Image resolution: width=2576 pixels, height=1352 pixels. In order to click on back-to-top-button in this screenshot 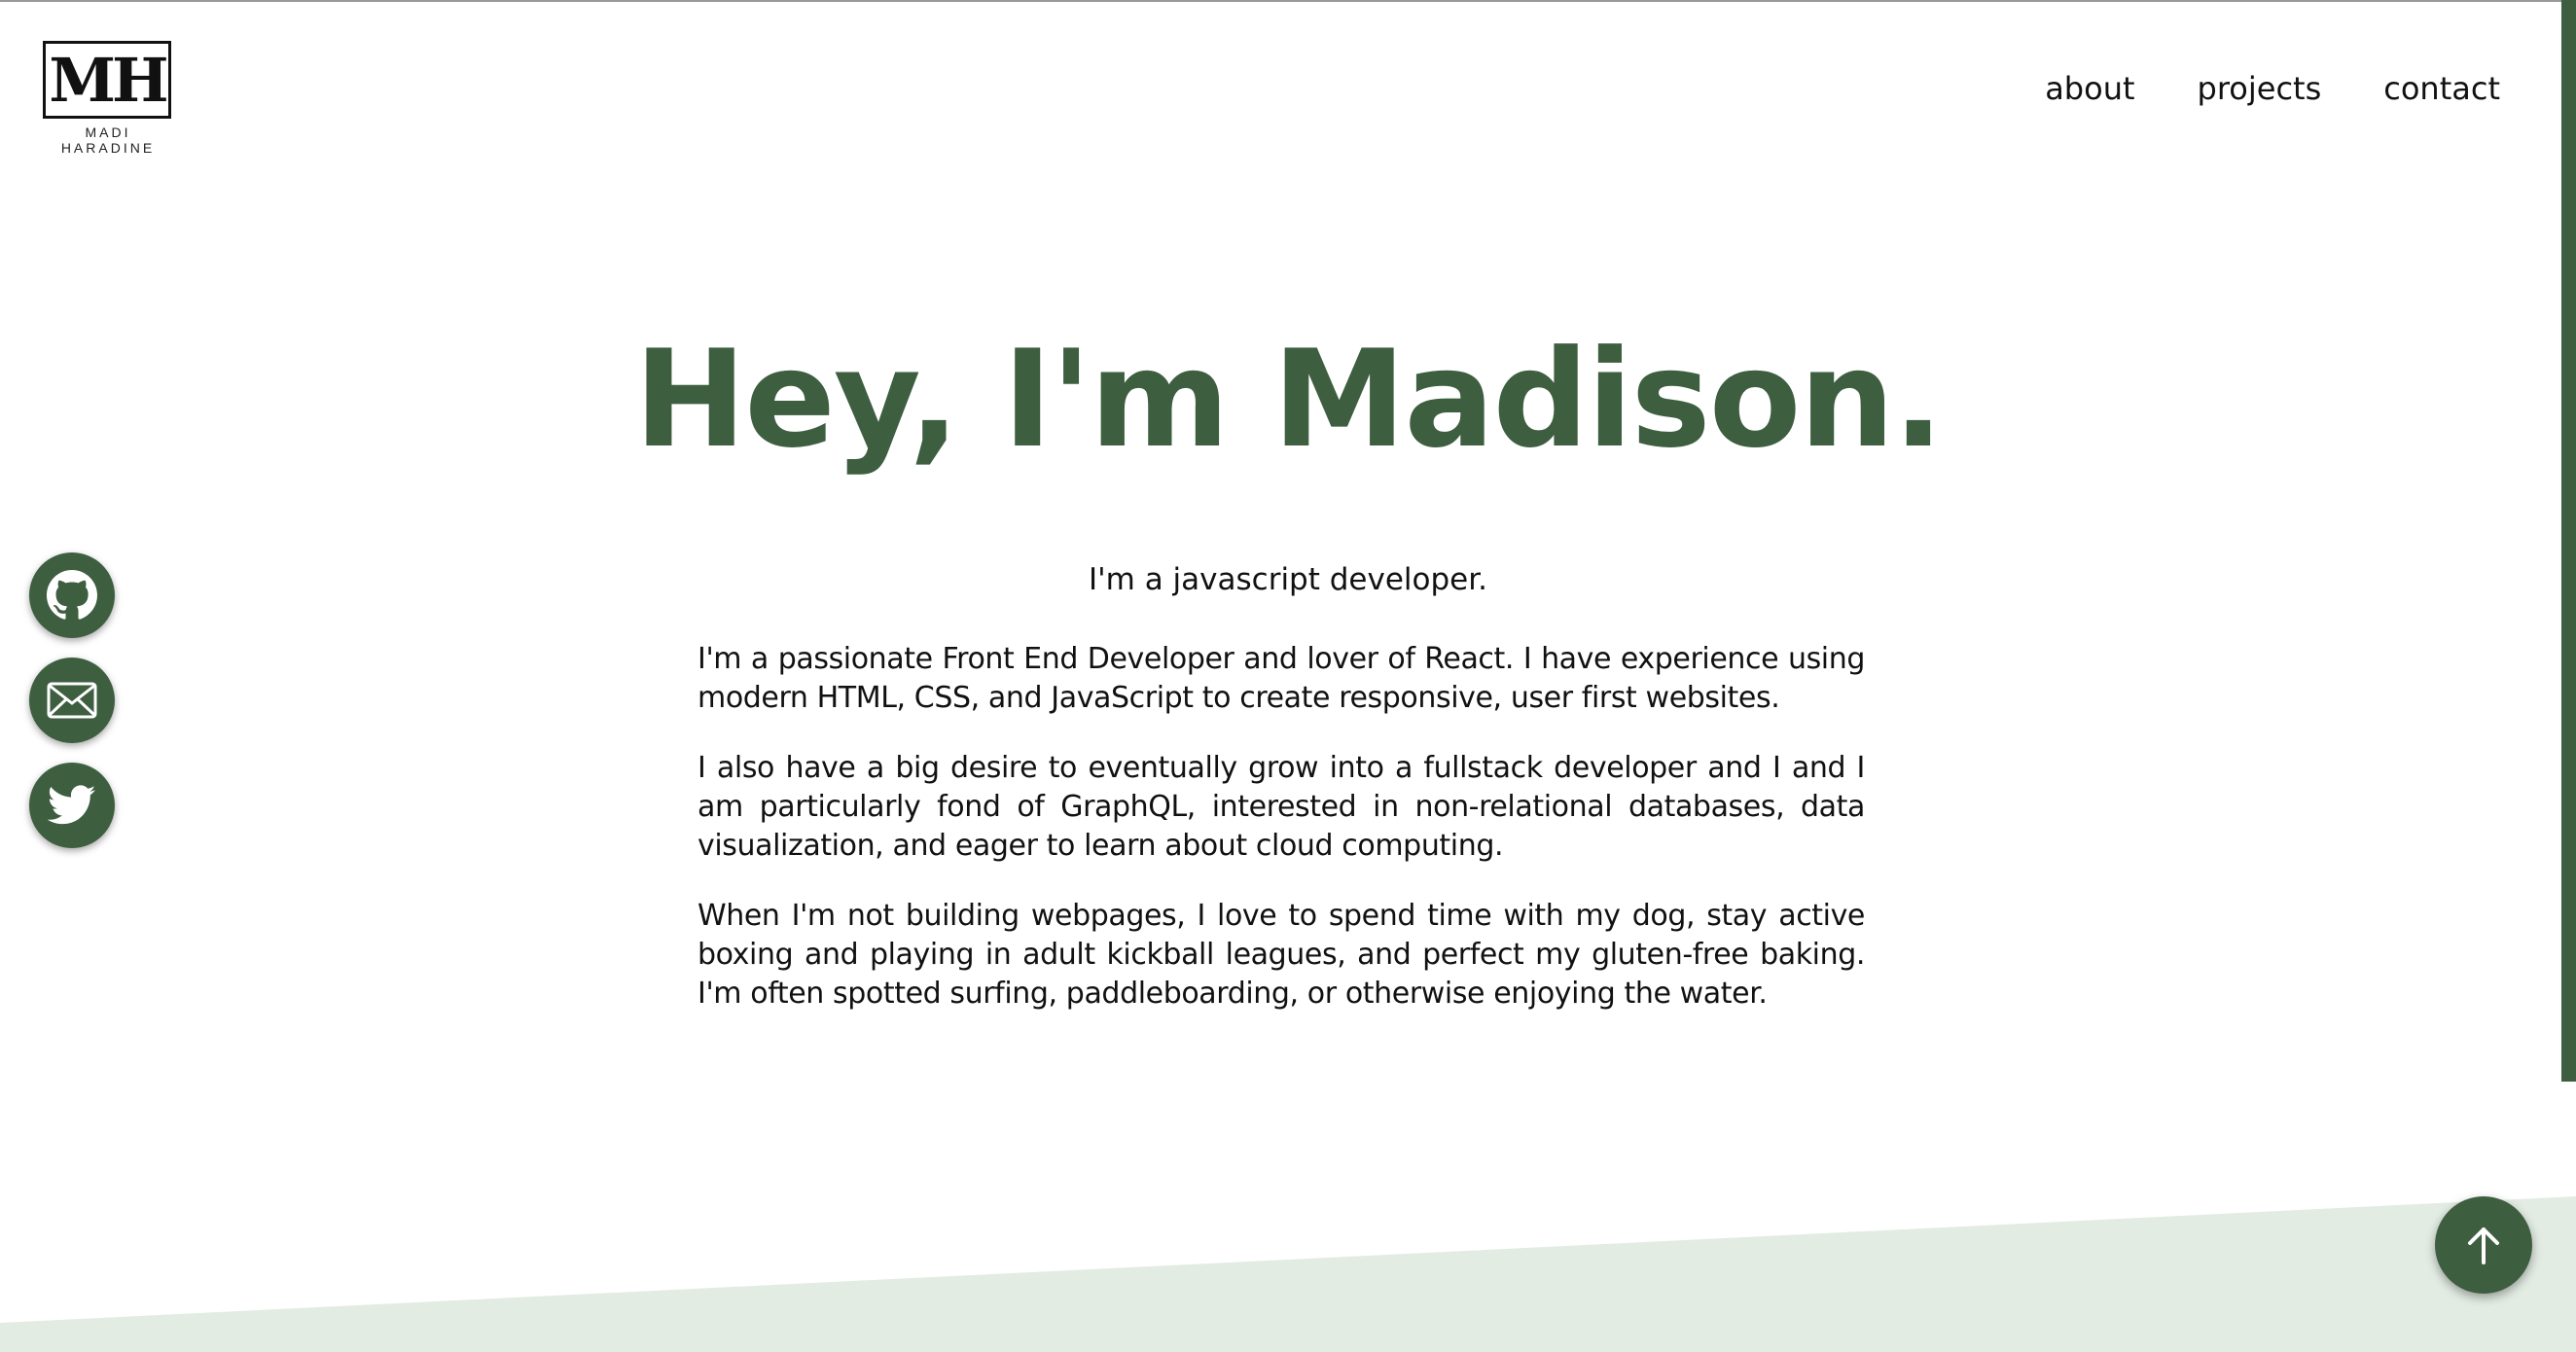, I will do `click(2483, 1245)`.